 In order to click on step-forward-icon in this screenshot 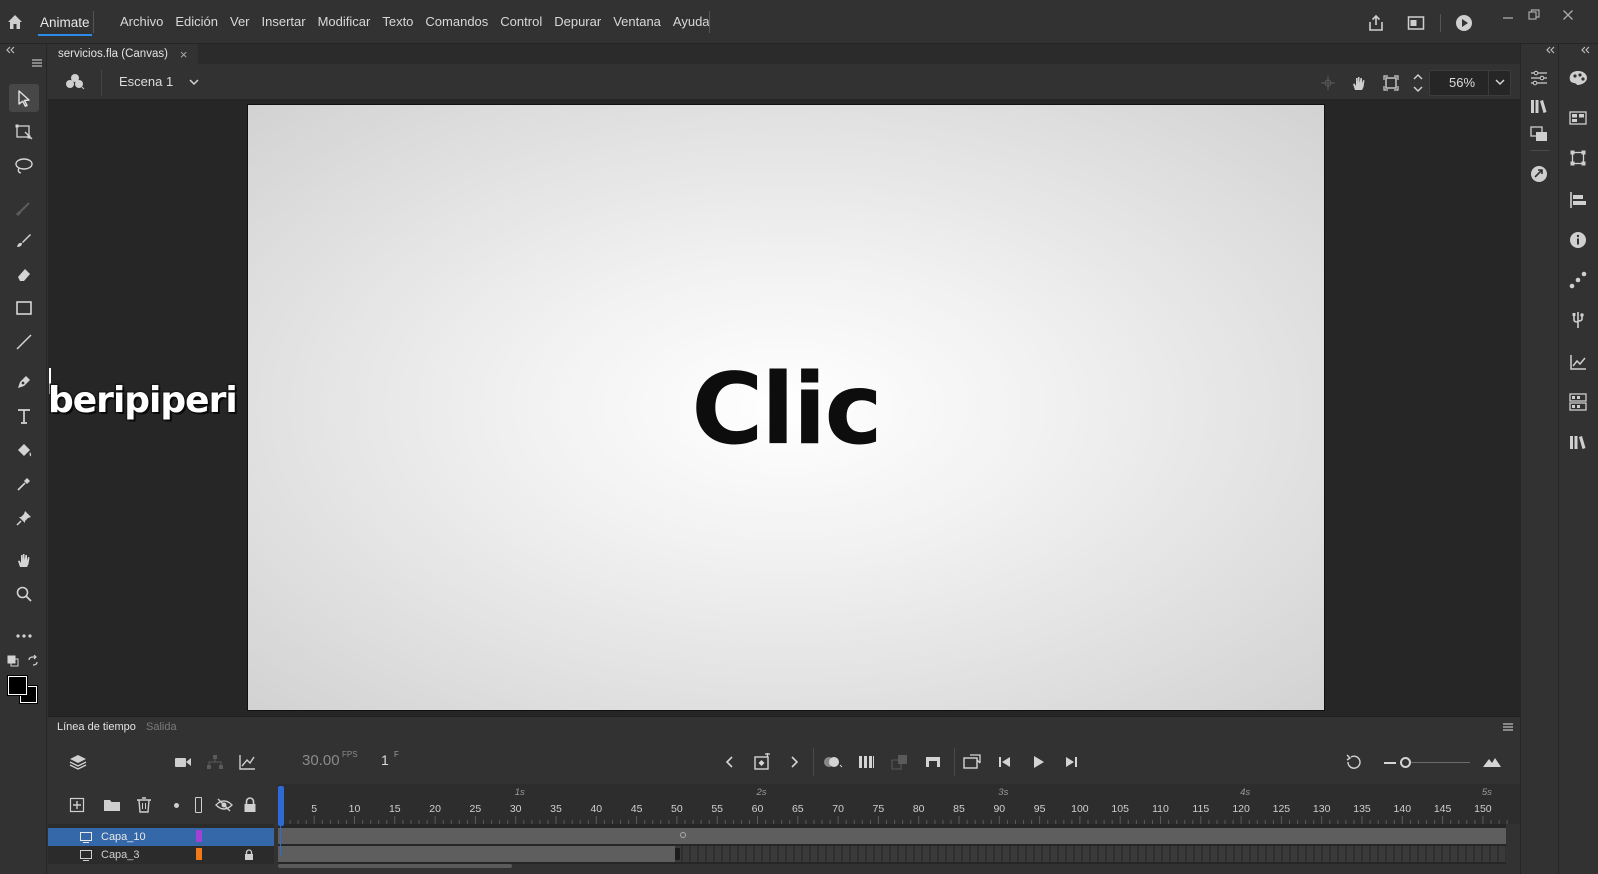, I will do `click(1071, 762)`.